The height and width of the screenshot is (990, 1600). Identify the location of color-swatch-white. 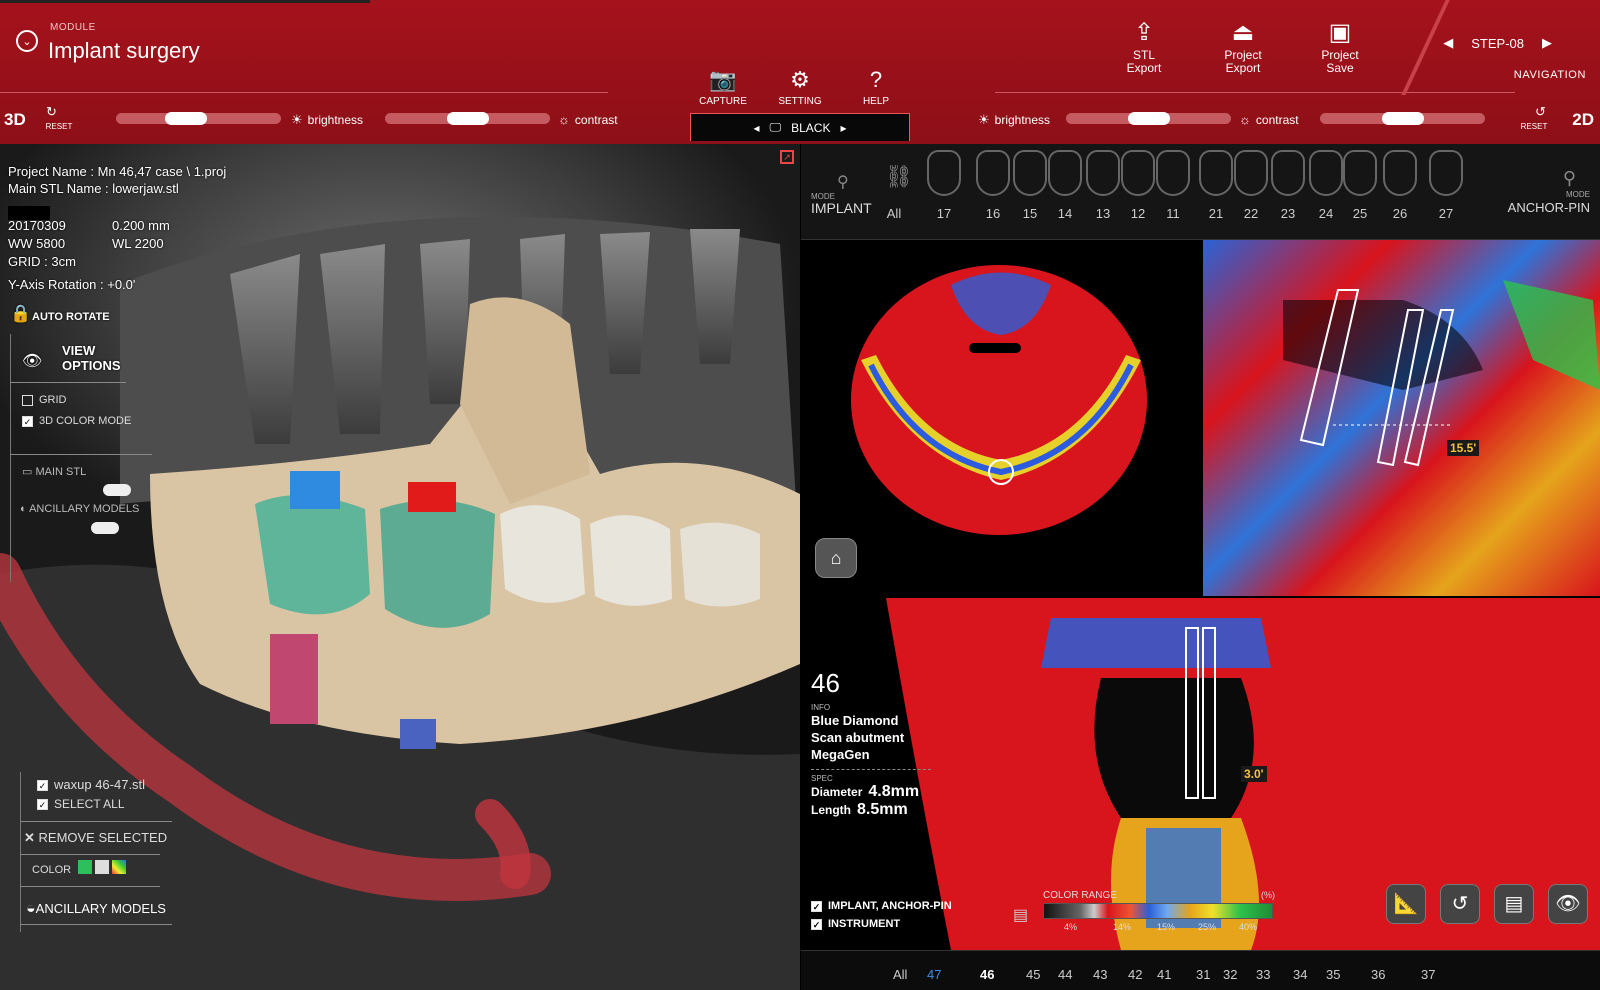
(102, 867).